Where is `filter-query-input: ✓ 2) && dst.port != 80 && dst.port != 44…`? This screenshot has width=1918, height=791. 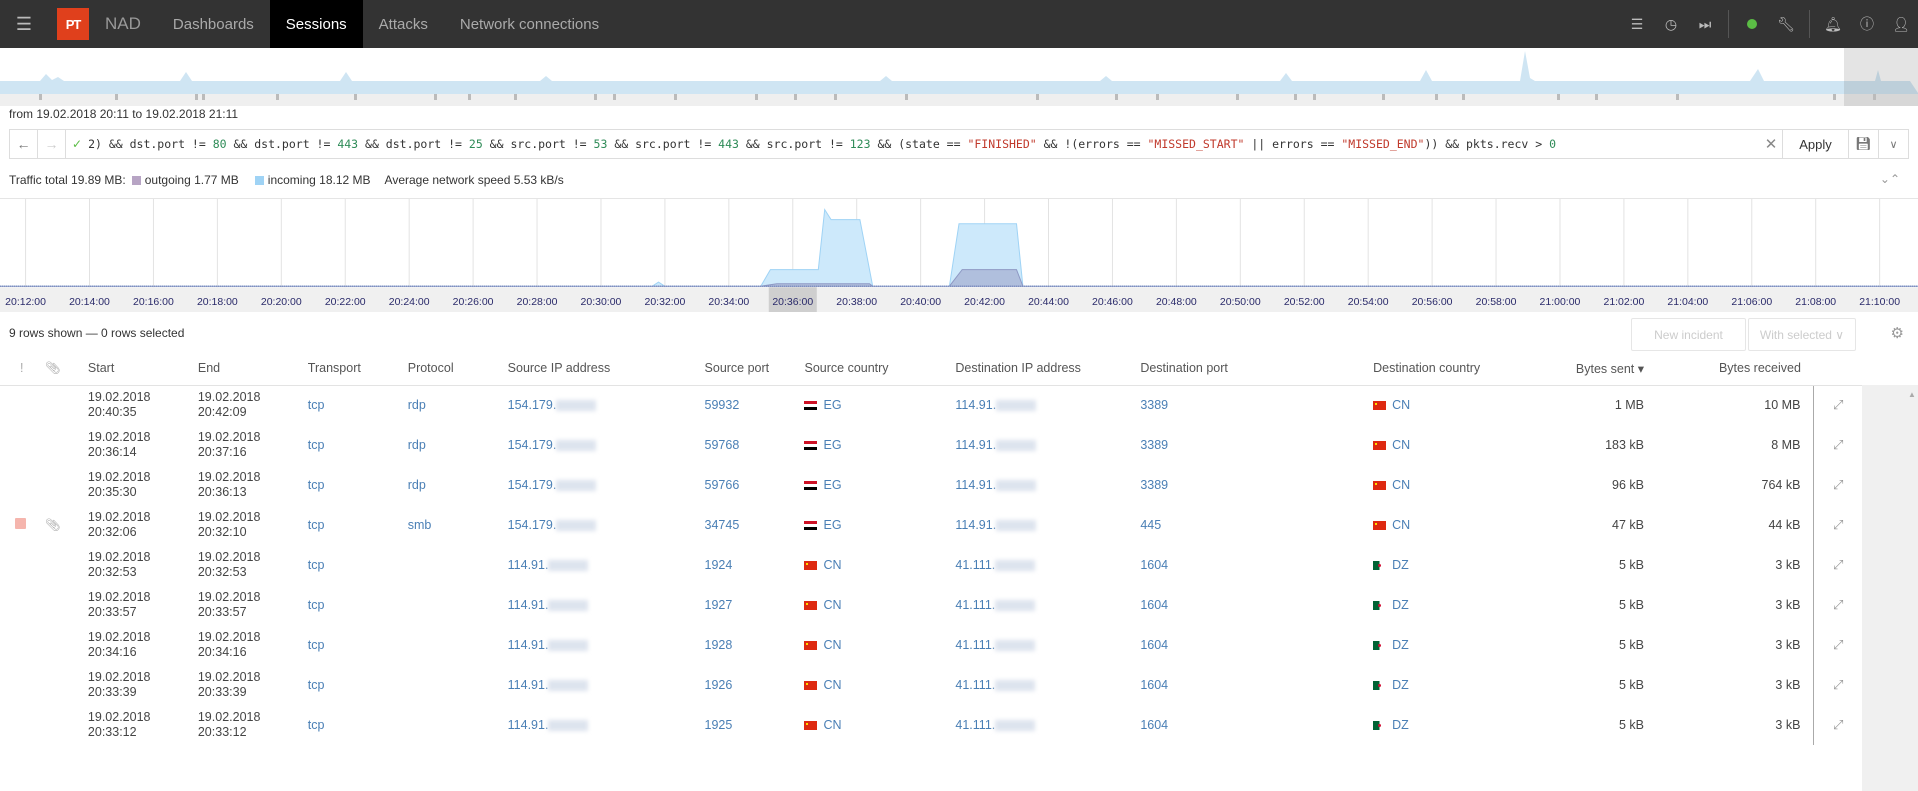
filter-query-input: ✓ 2) && dst.port != 80 && dst.port != 44… is located at coordinates (913, 144).